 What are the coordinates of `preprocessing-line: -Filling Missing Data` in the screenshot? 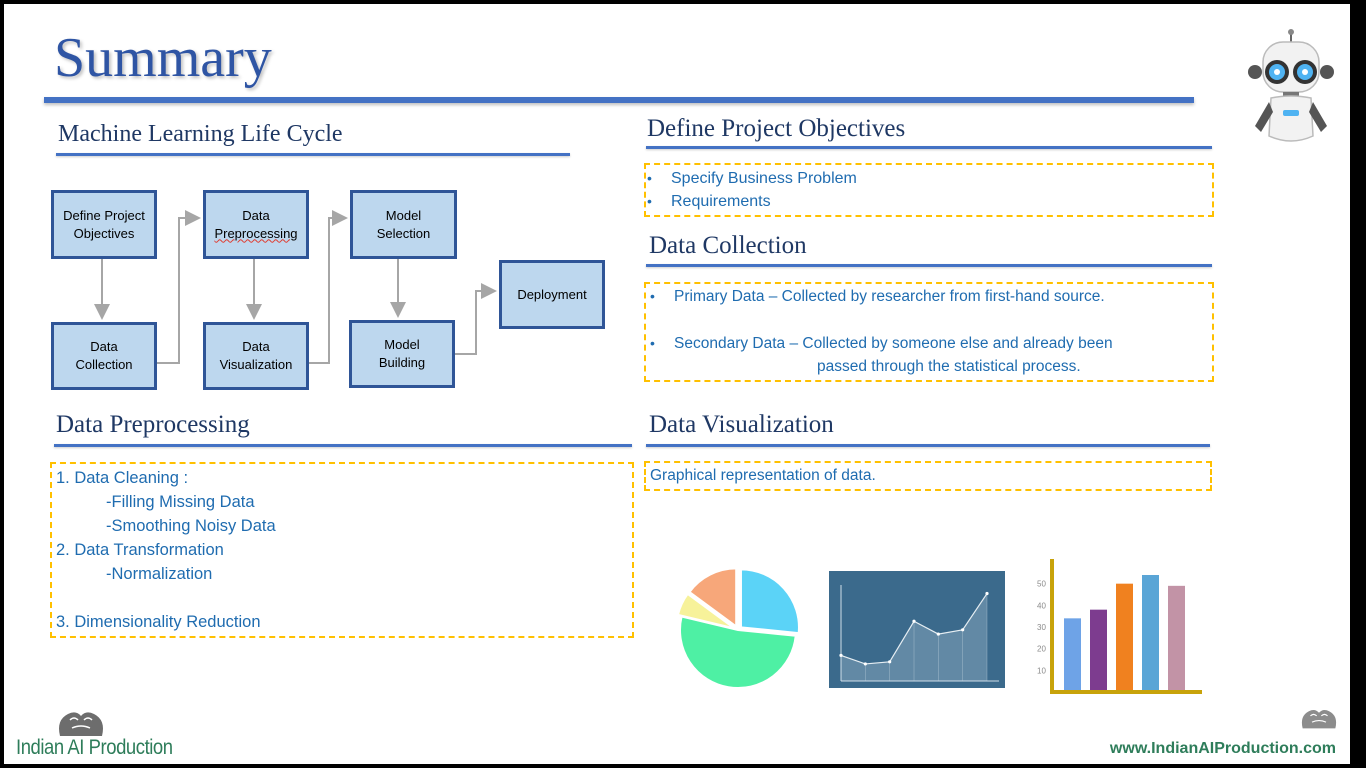 It's located at (180, 502).